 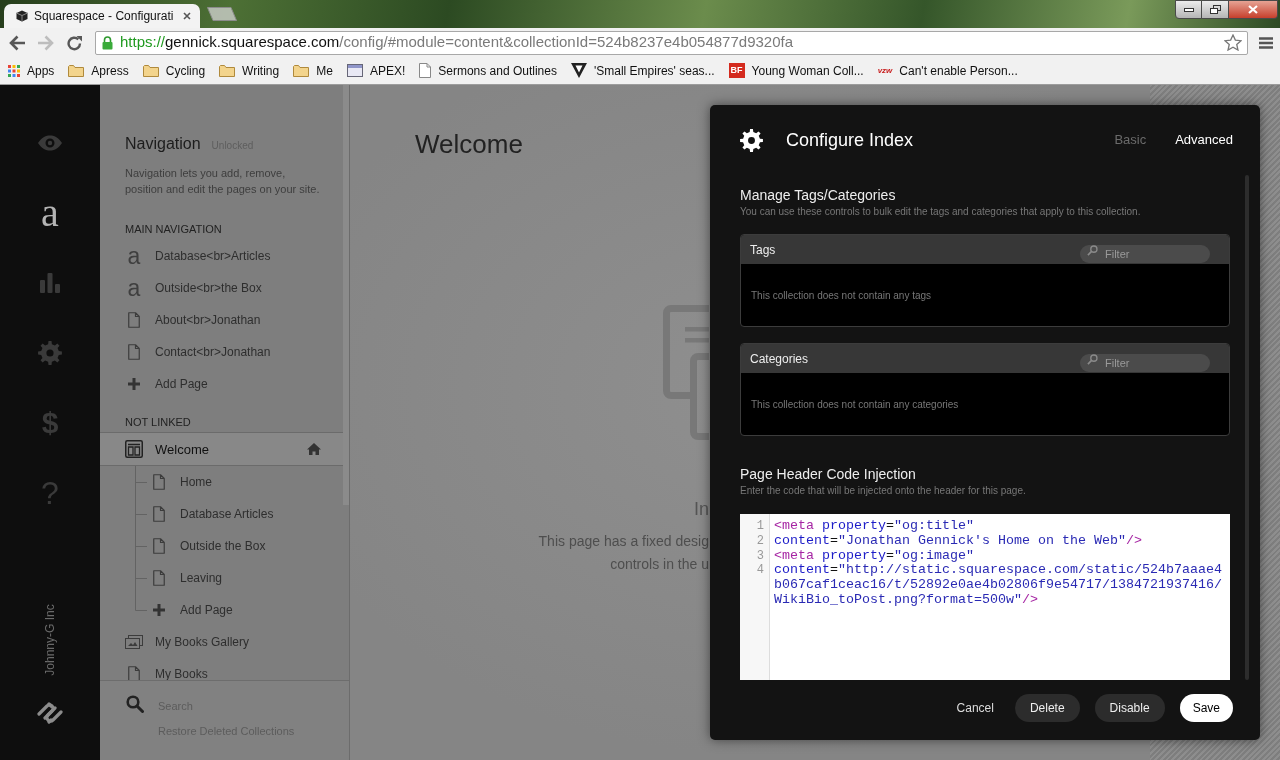 What do you see at coordinates (751, 140) in the screenshot?
I see `settings-icon` at bounding box center [751, 140].